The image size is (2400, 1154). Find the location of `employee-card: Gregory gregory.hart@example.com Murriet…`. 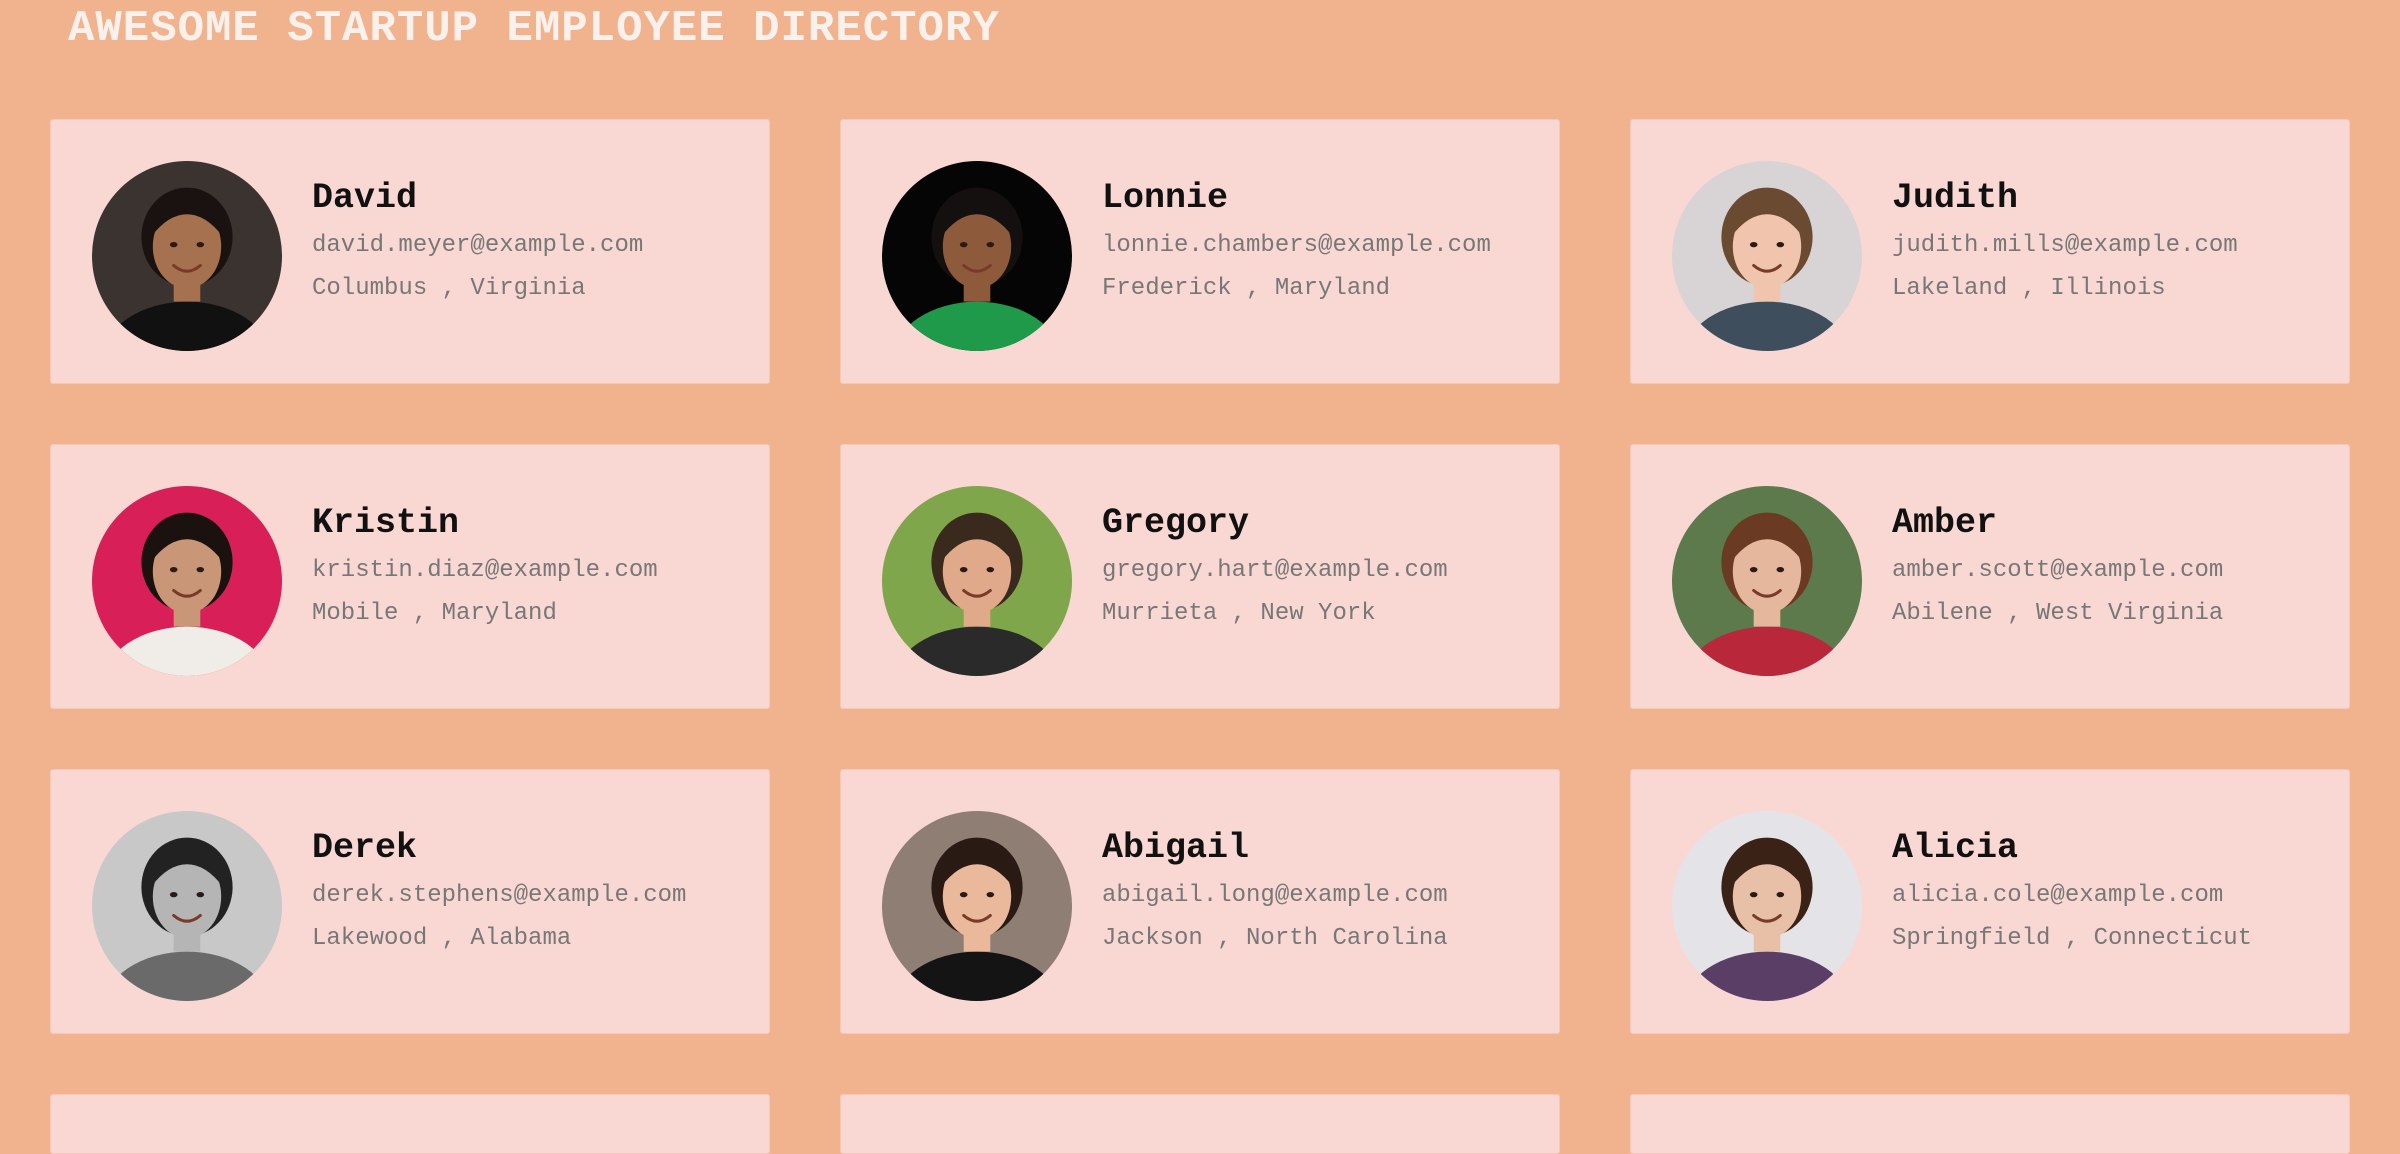

employee-card: Gregory gregory.hart@example.com Murriet… is located at coordinates (1200, 576).